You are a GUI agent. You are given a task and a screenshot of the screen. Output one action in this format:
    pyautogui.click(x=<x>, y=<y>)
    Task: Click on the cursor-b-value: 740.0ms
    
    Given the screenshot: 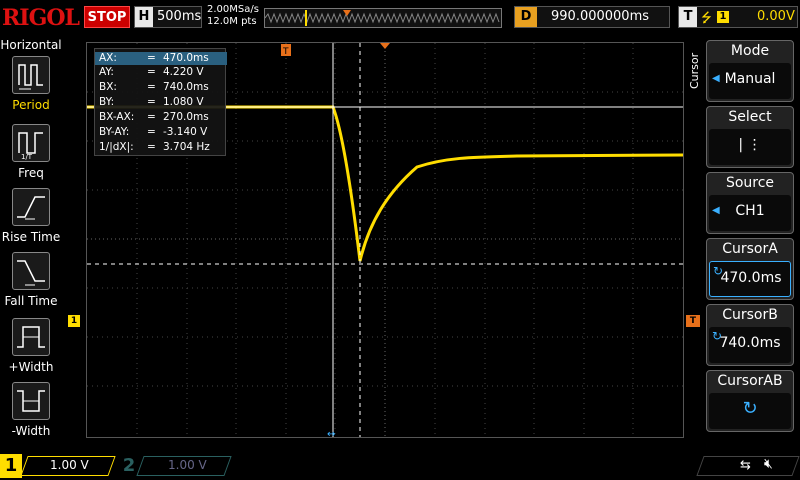 What is the action you would take?
    pyautogui.click(x=750, y=343)
    